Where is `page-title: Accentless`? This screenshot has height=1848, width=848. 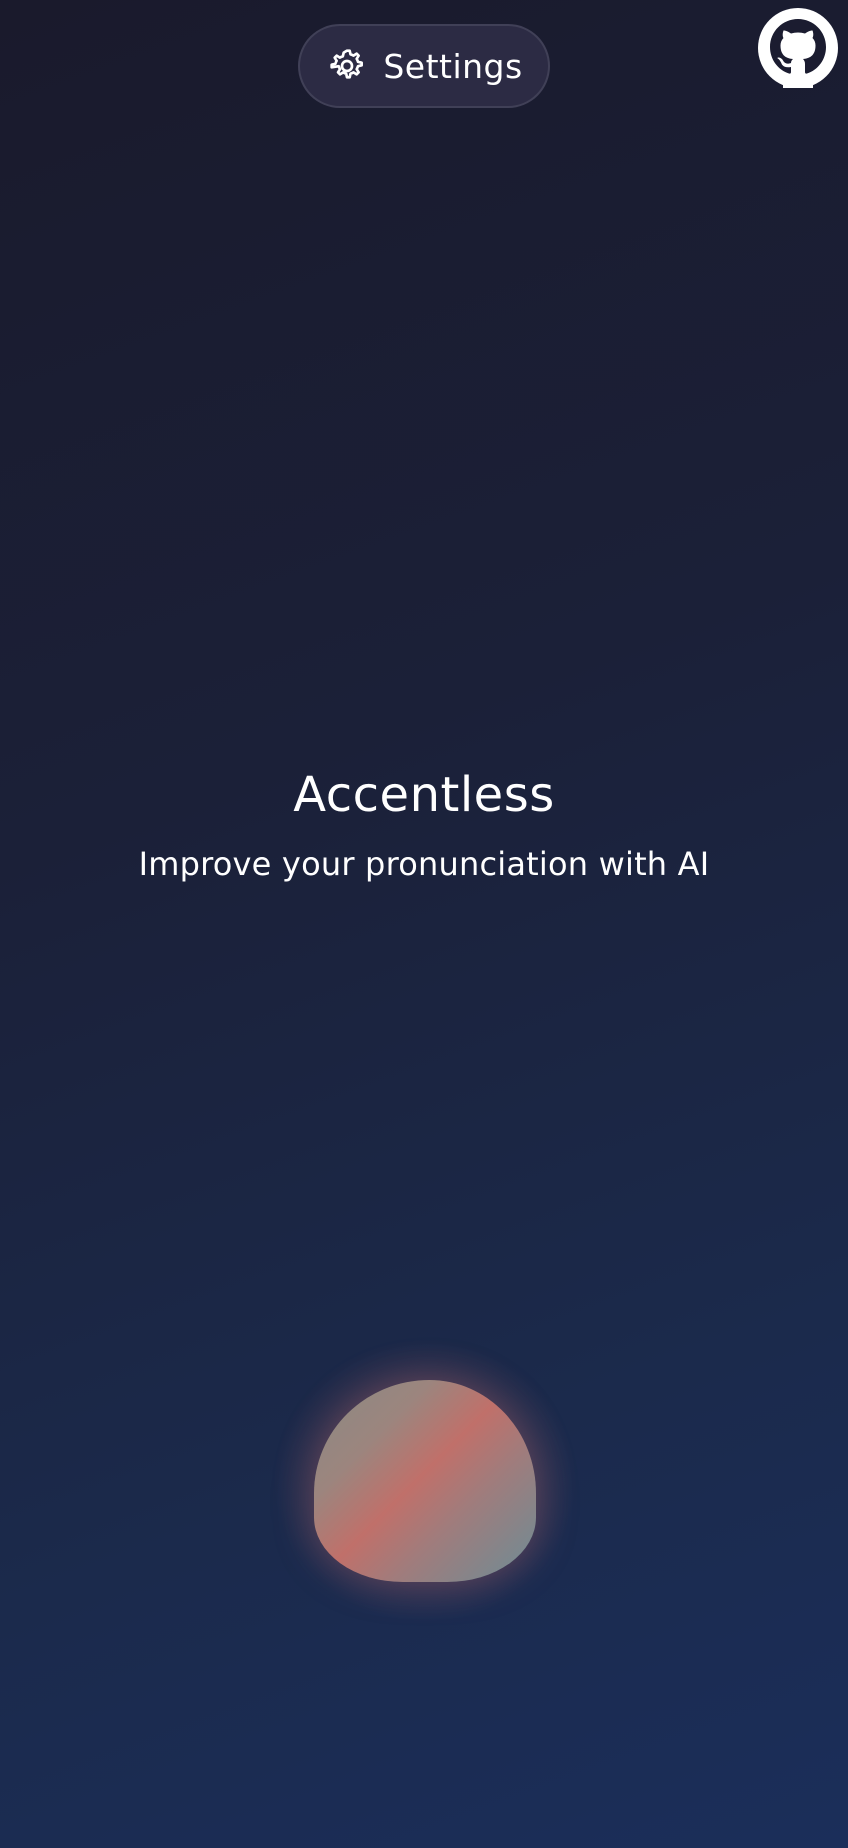 page-title: Accentless is located at coordinates (424, 795).